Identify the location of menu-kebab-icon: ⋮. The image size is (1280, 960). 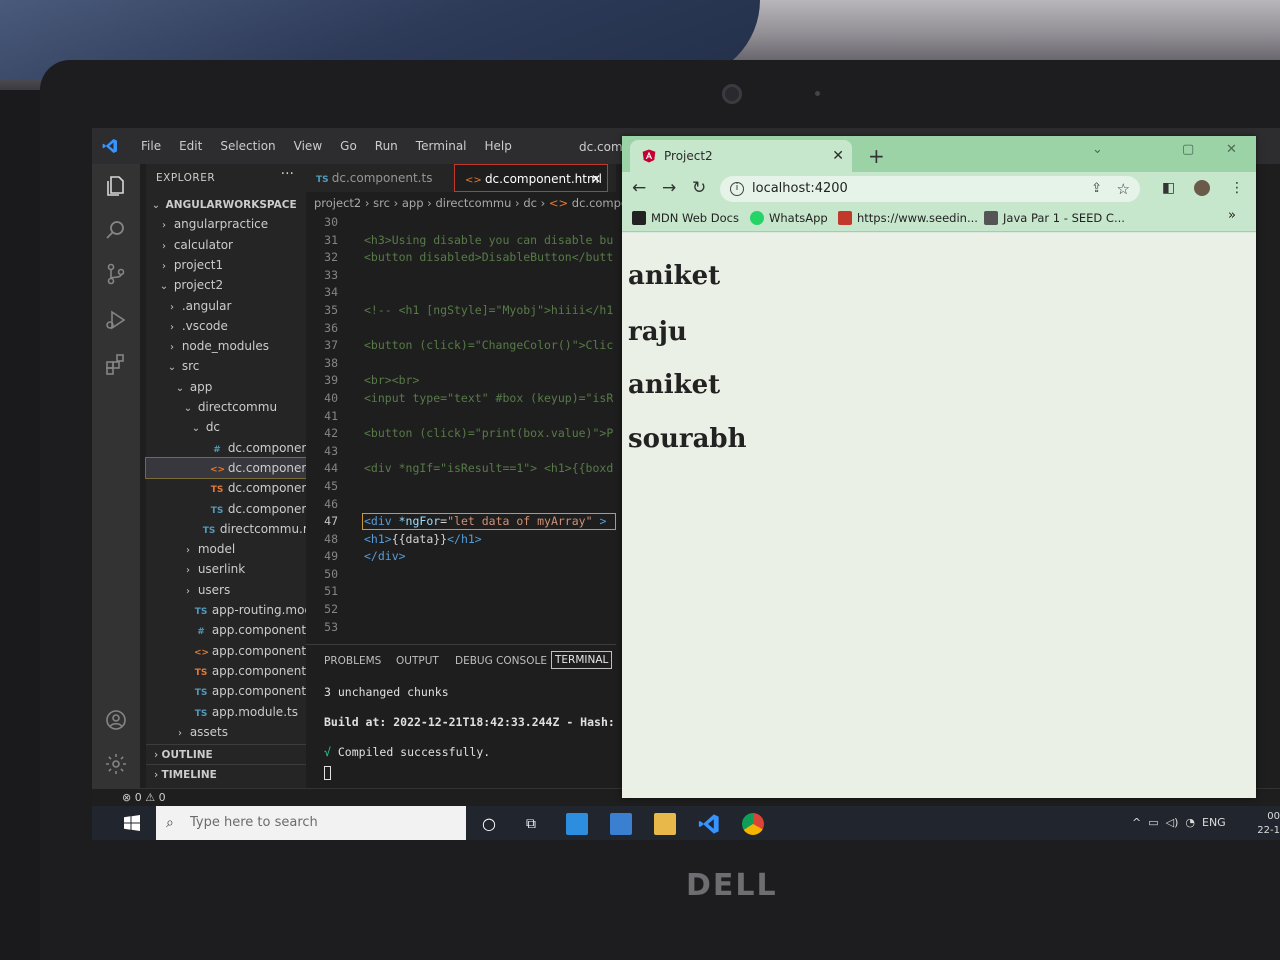
(1237, 188).